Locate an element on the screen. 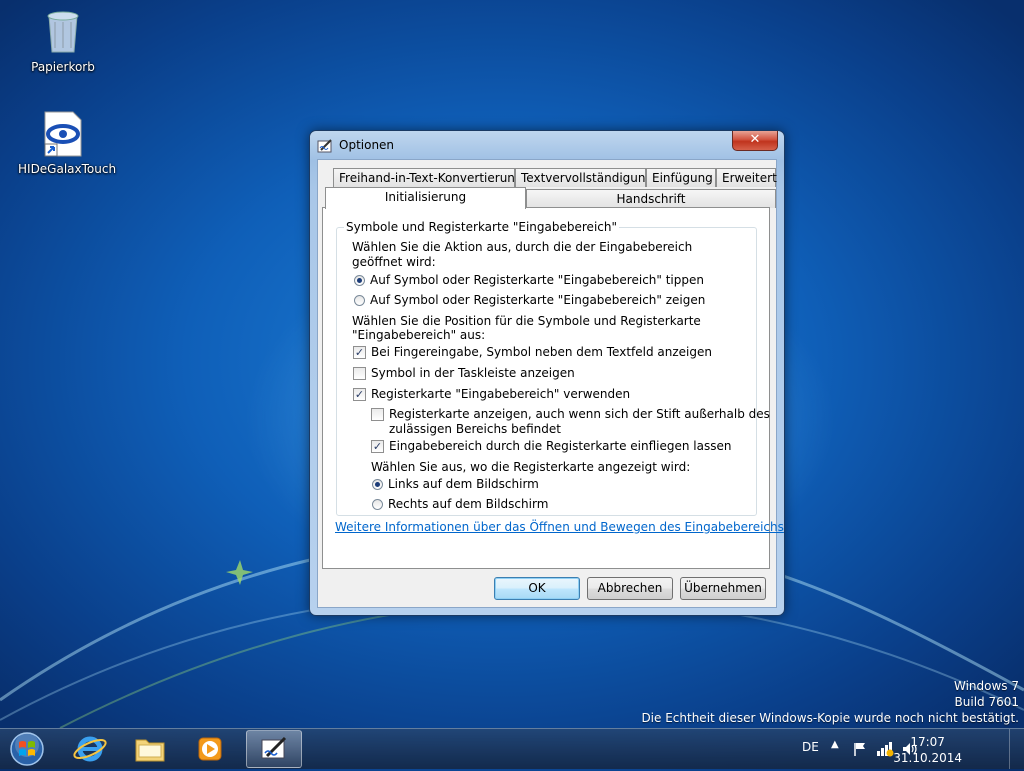  desktop-icon-label: Papierkorb is located at coordinates (63, 67).